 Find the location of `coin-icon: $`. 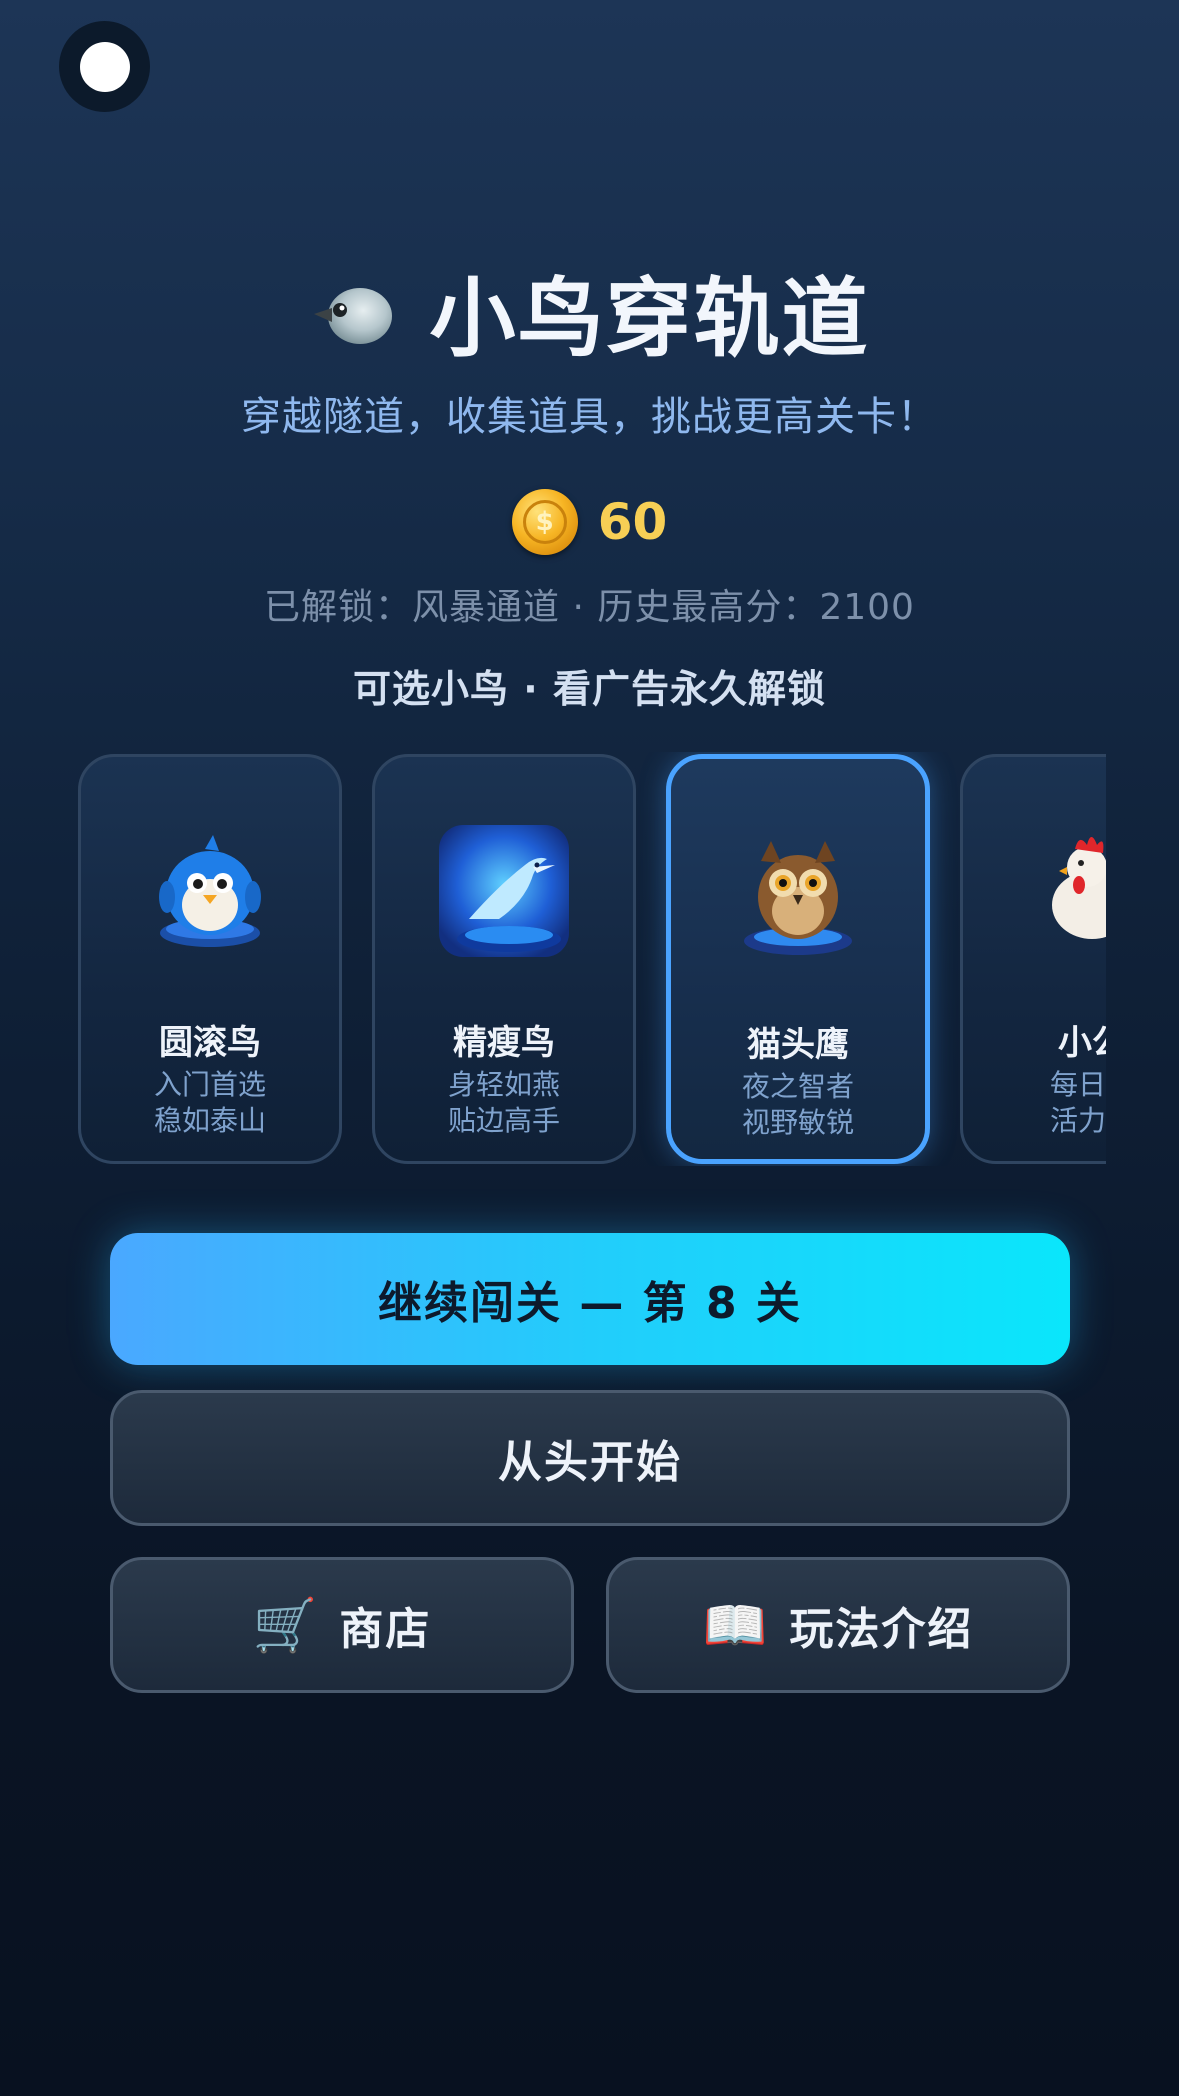

coin-icon: $ is located at coordinates (544, 522).